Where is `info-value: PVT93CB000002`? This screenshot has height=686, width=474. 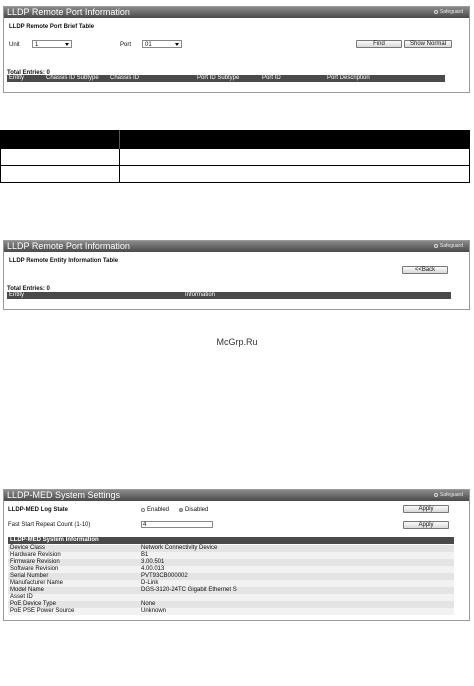
info-value: PVT93CB000002 is located at coordinates (164, 576).